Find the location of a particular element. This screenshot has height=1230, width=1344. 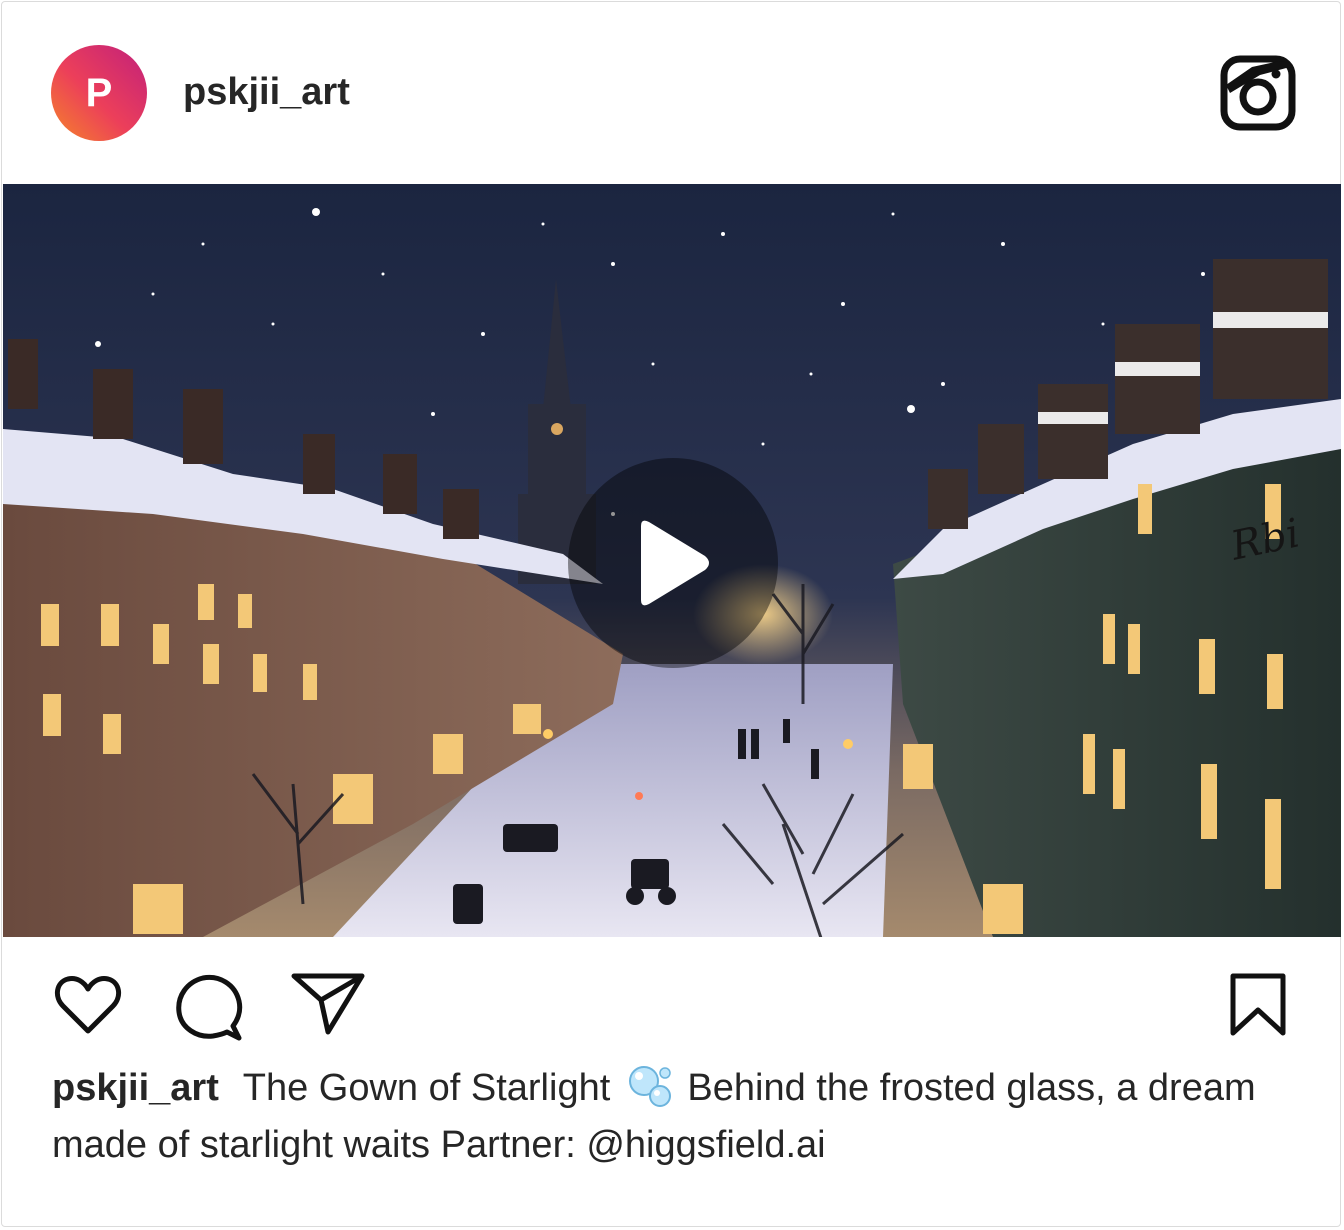

bookmark-icon is located at coordinates (1258, 1005).